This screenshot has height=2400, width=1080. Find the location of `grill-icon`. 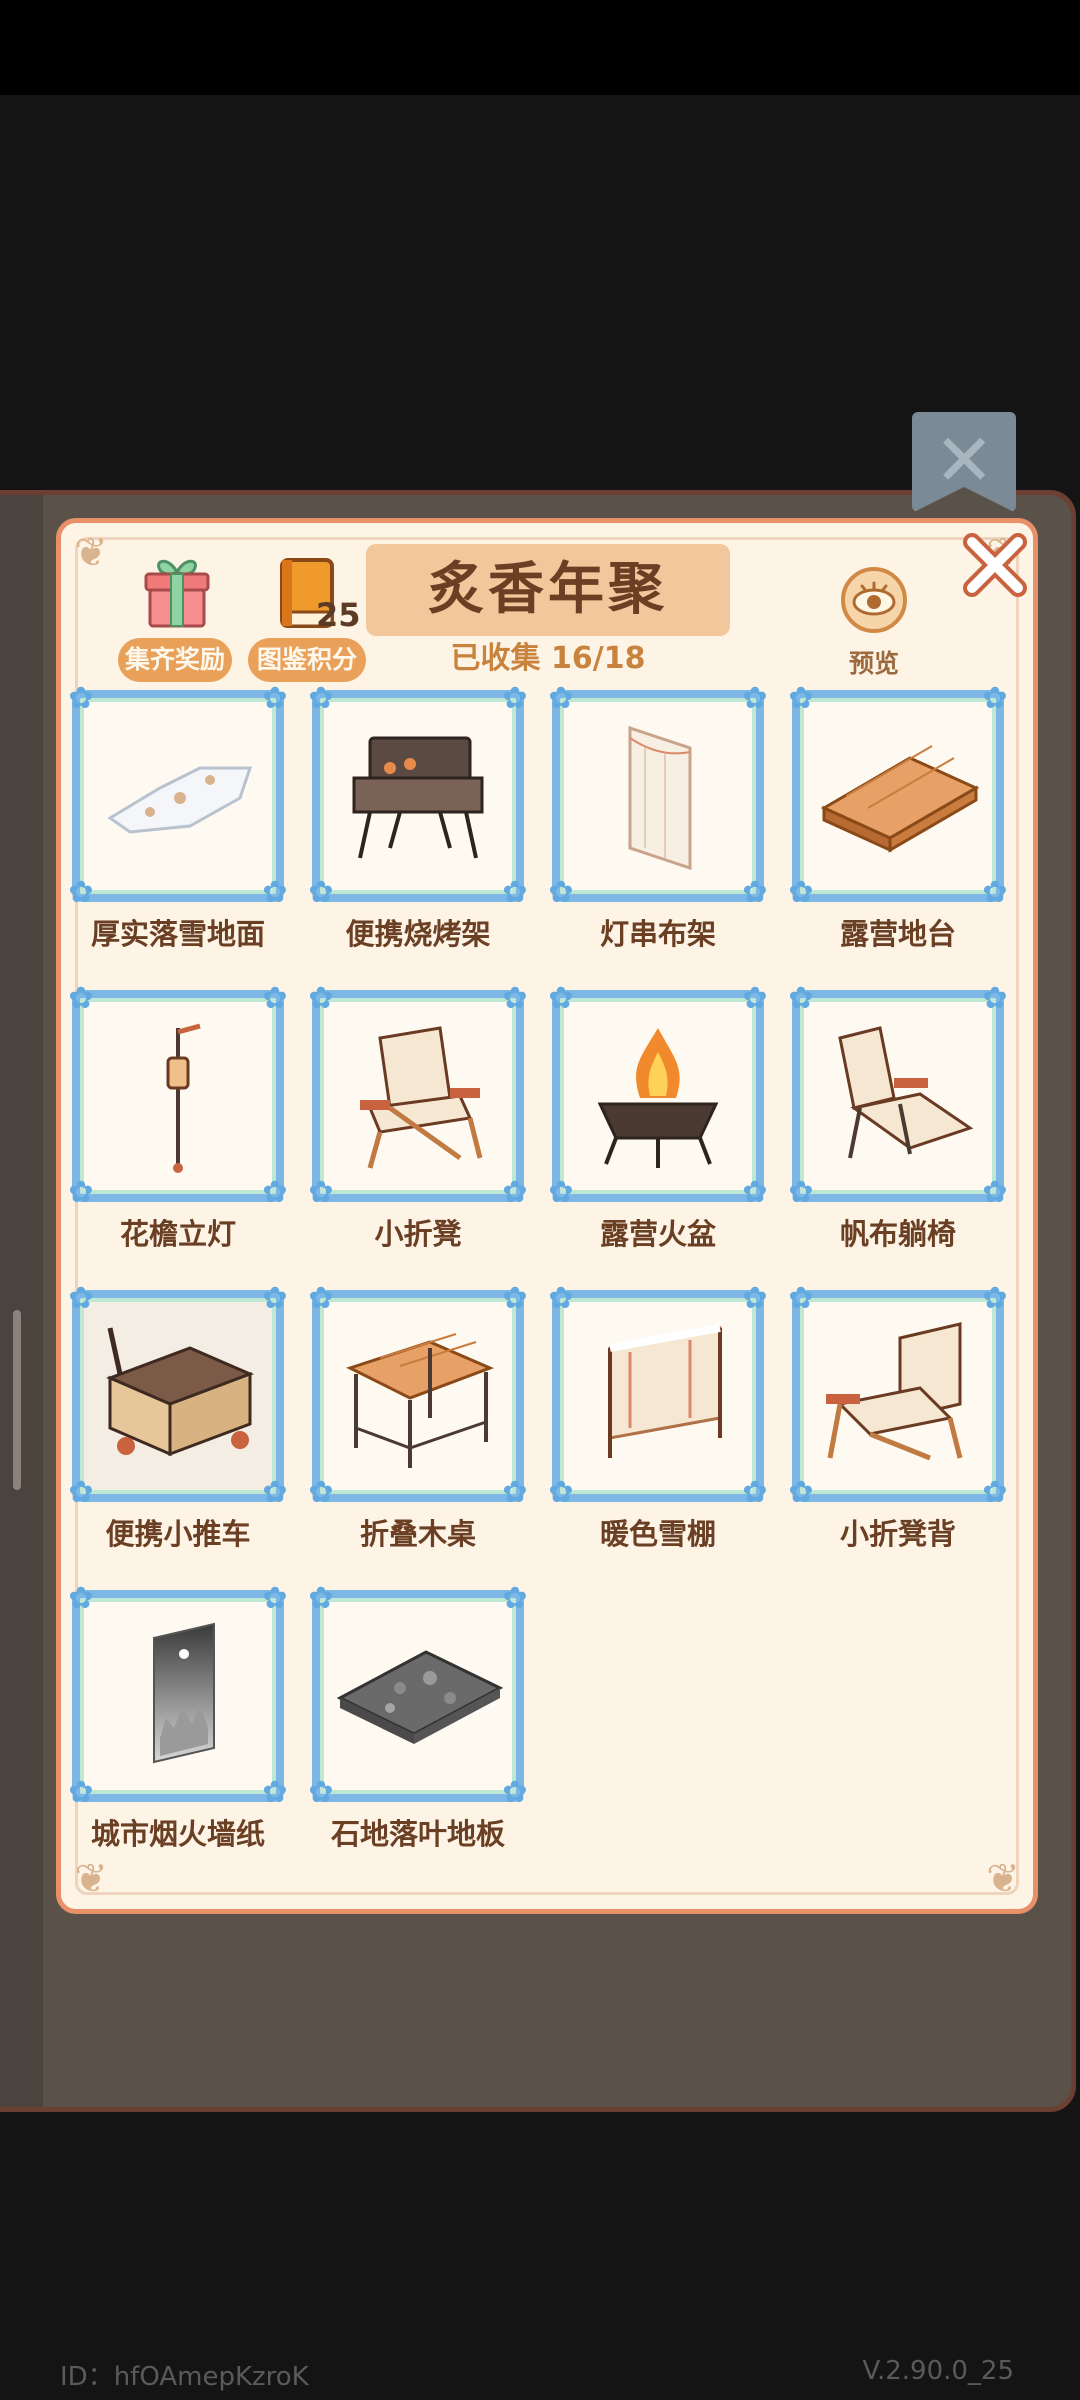

grill-icon is located at coordinates (418, 796).